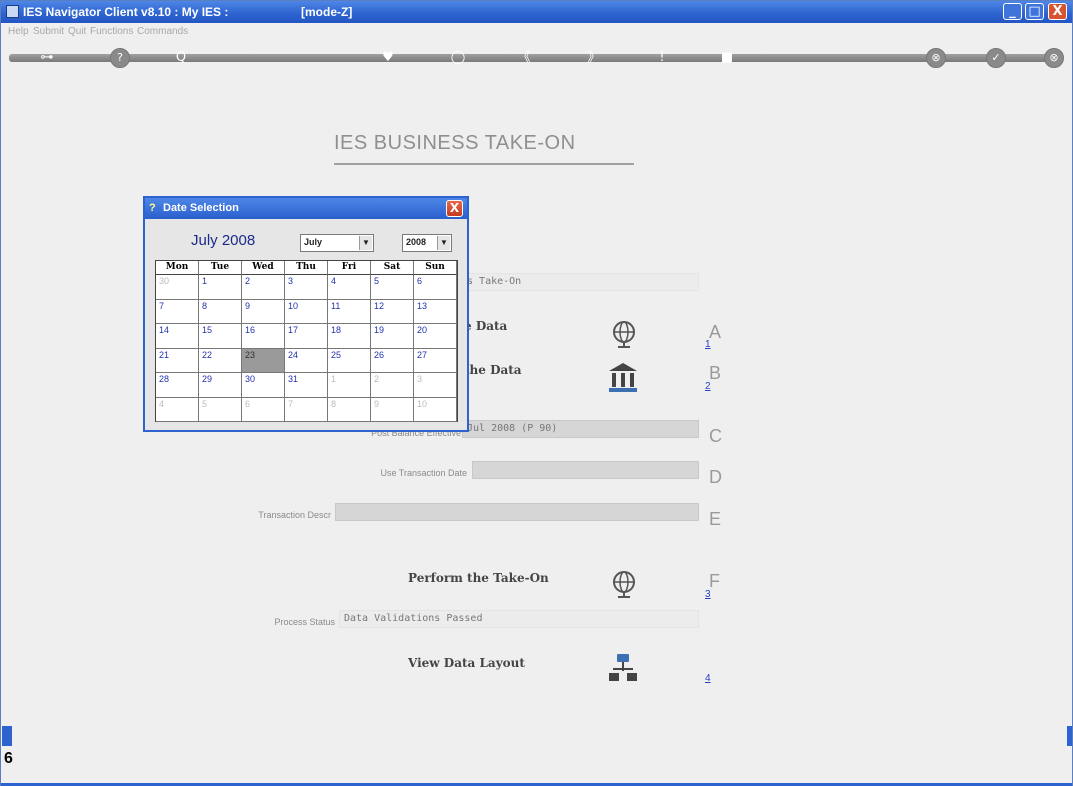 The height and width of the screenshot is (786, 1073). What do you see at coordinates (454, 208) in the screenshot?
I see `dialog-close-button: X` at bounding box center [454, 208].